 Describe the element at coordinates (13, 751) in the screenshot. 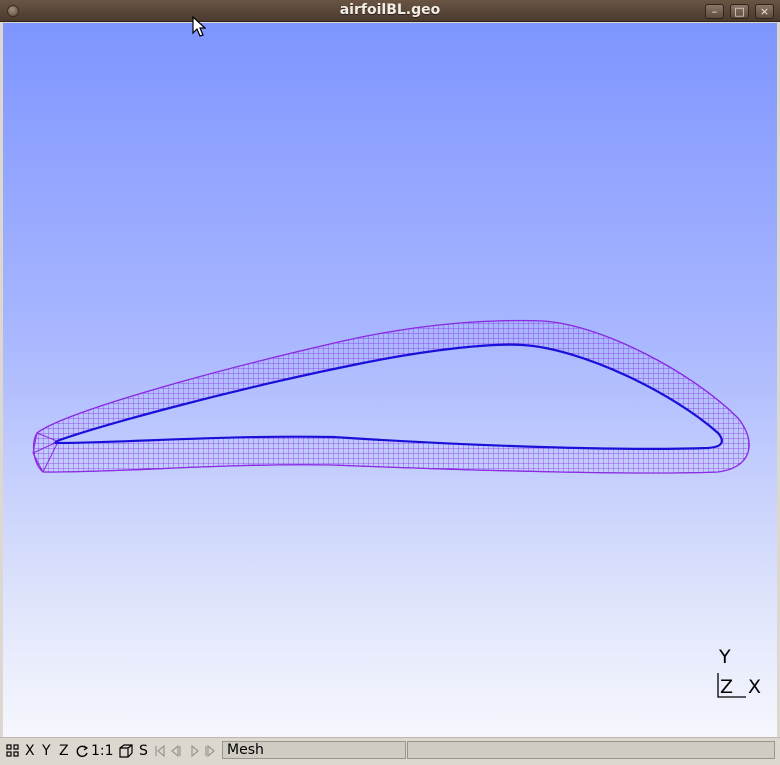

I see `grid-icon` at that location.